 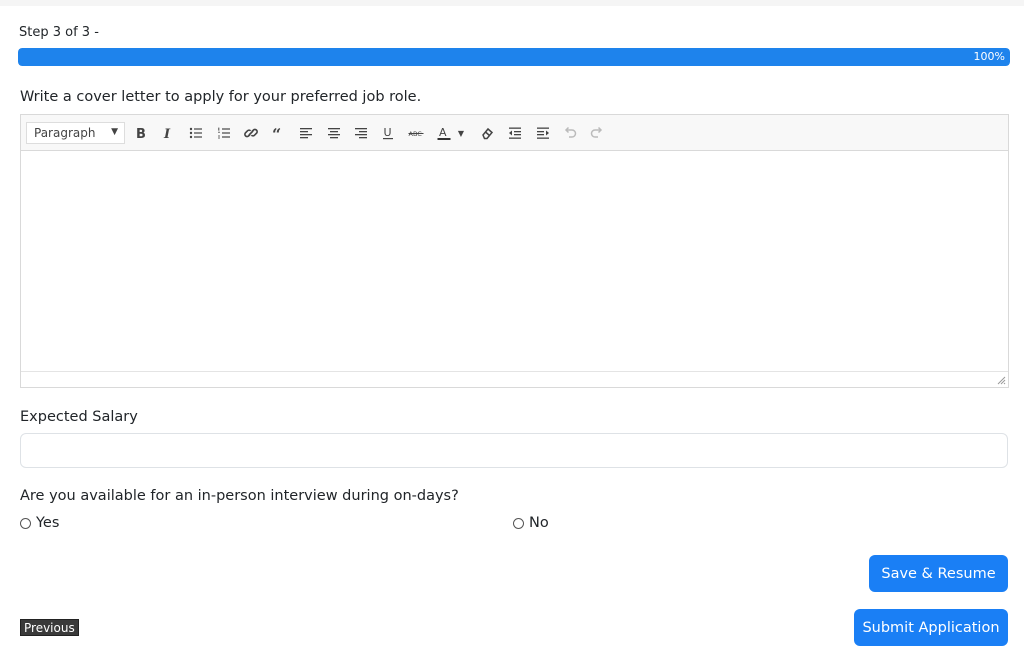 I want to click on progress-fill: 100%, so click(x=514, y=57).